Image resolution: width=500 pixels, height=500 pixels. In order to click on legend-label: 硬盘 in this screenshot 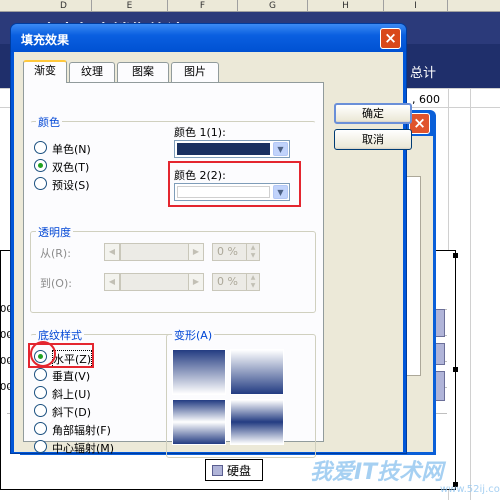, I will do `click(239, 471)`.